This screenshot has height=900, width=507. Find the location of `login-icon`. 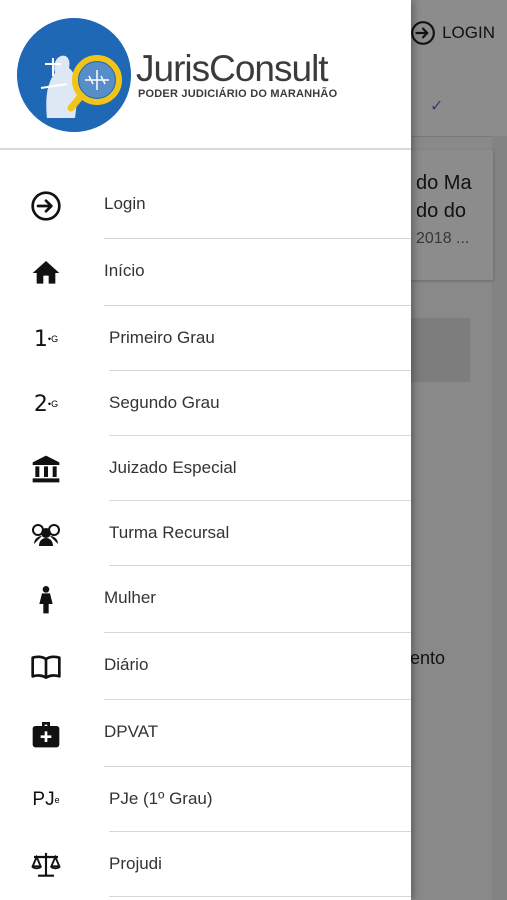

login-icon is located at coordinates (46, 206).